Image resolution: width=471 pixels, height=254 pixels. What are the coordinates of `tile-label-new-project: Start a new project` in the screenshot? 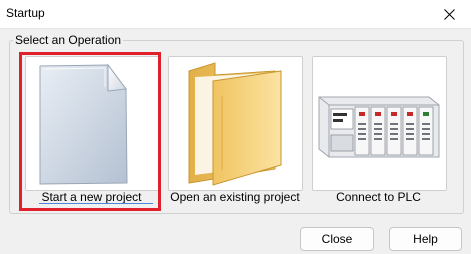 It's located at (91, 197).